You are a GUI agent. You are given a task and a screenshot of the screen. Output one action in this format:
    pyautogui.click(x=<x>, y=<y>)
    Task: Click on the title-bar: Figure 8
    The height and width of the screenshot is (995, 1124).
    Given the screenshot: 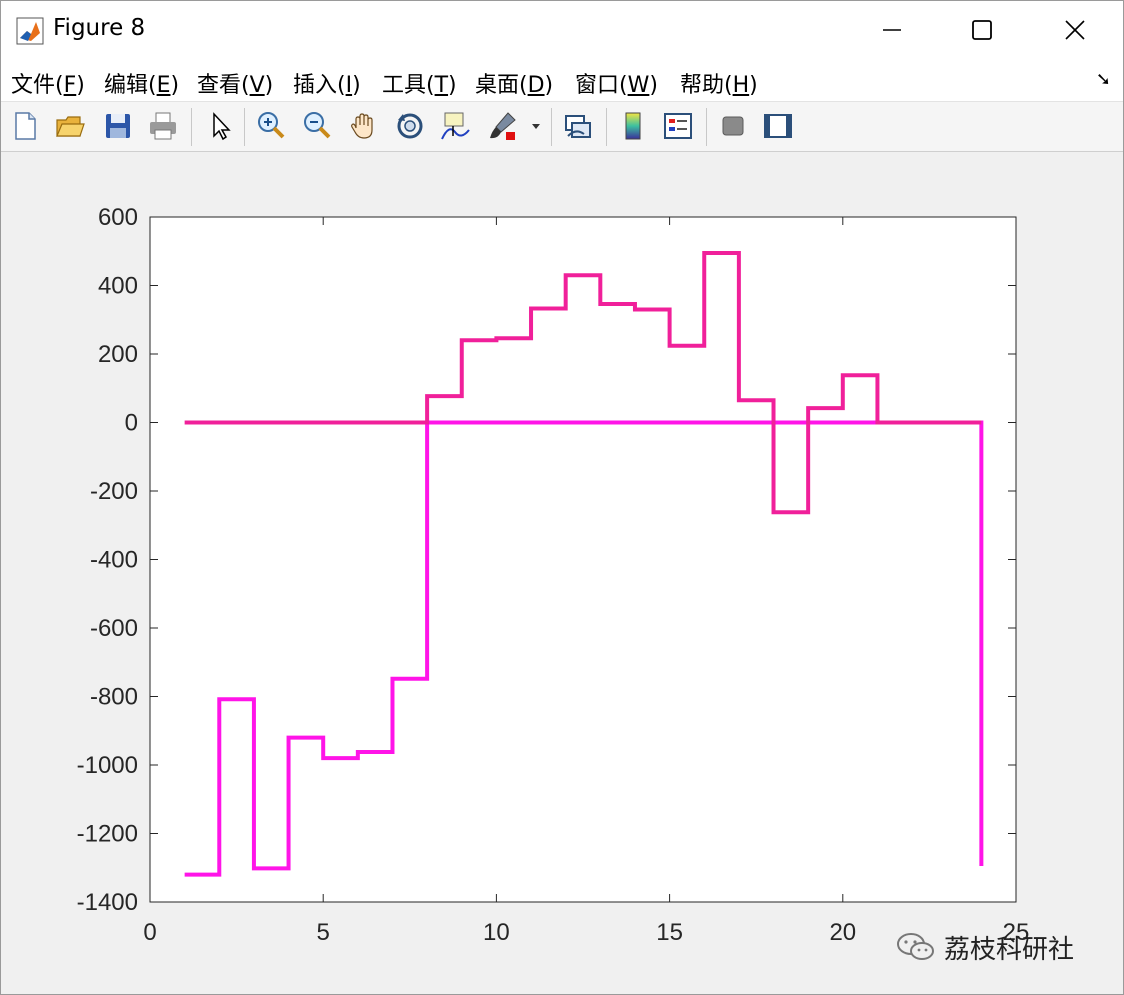 What is the action you would take?
    pyautogui.click(x=562, y=30)
    